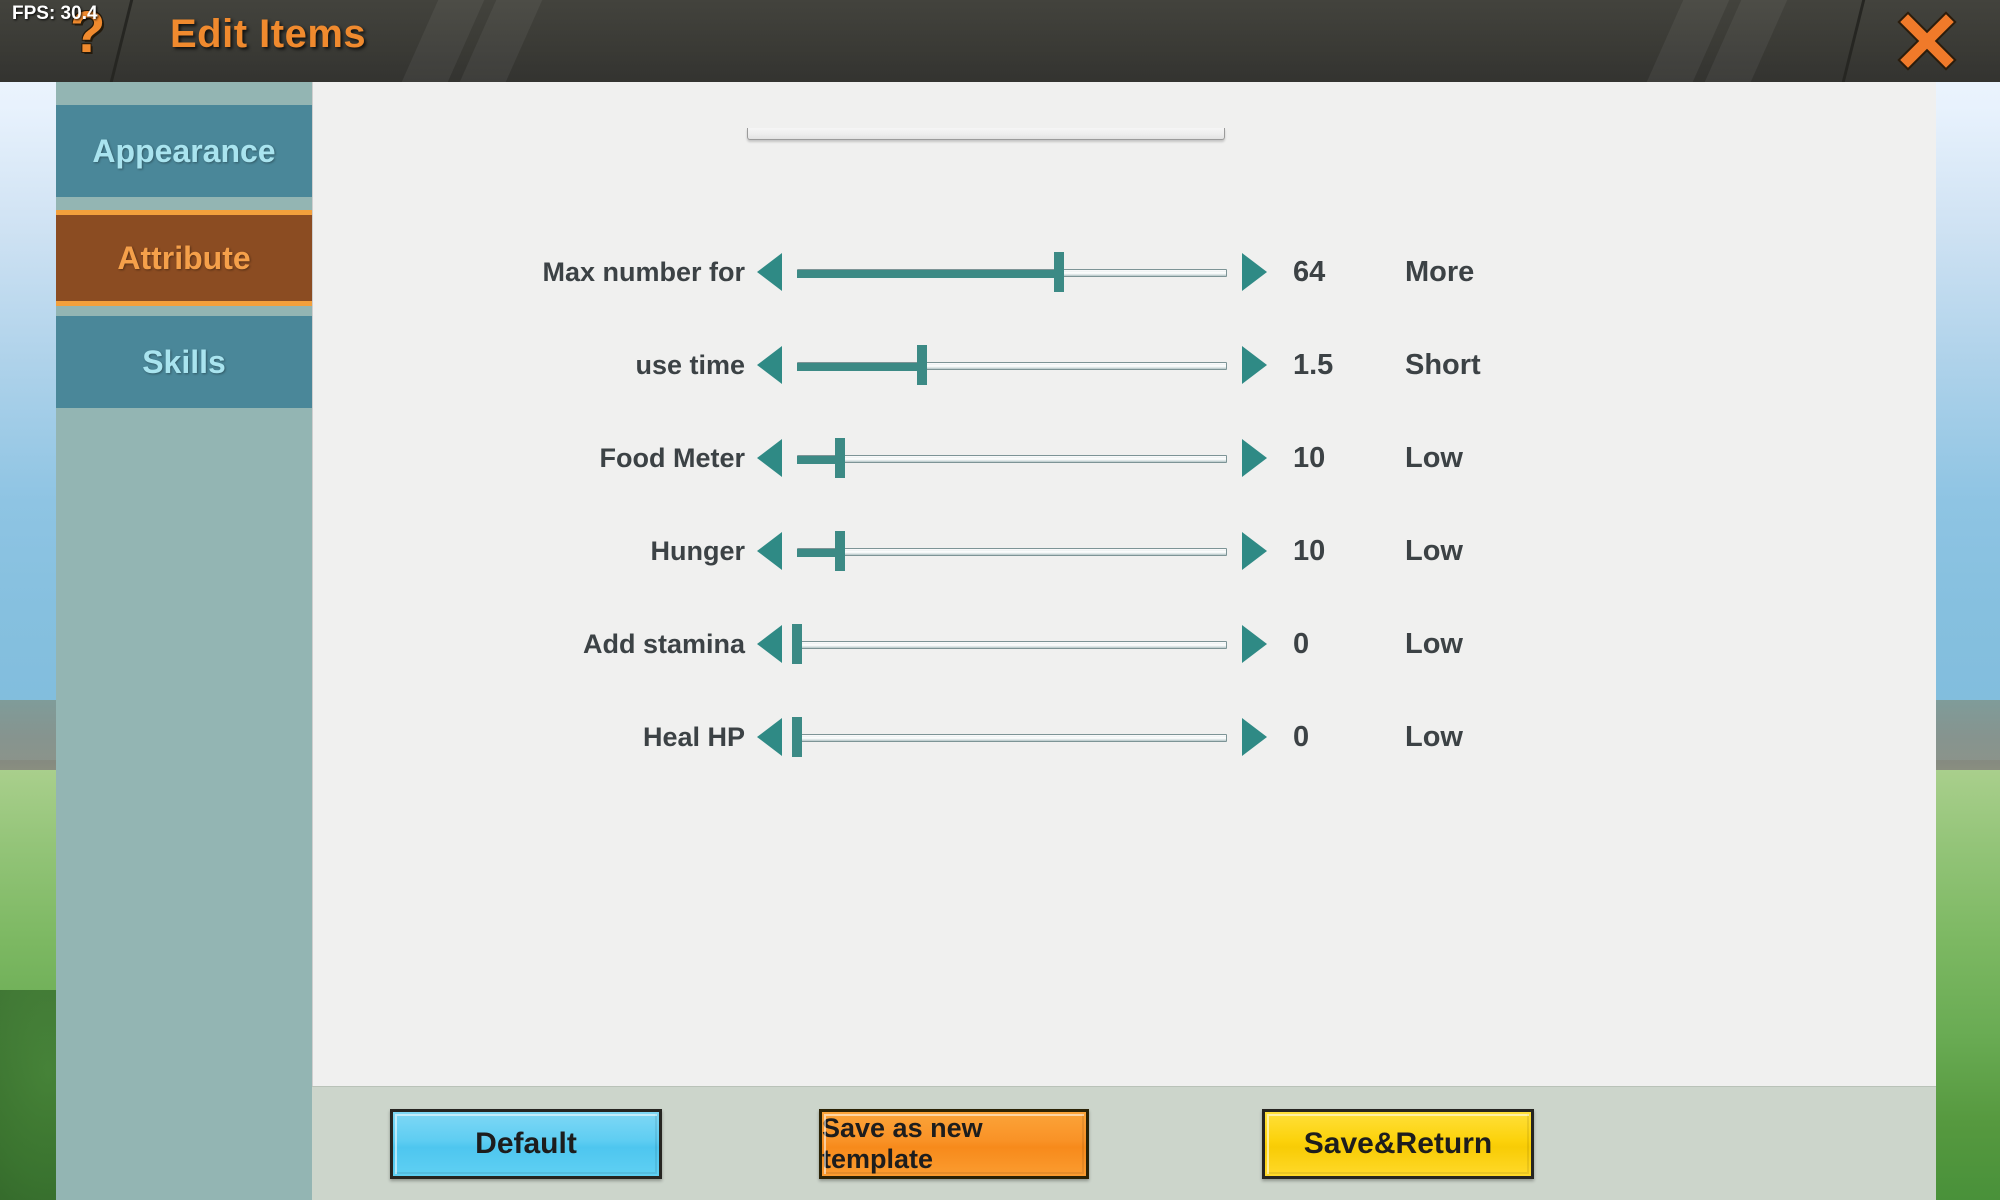 This screenshot has height=1200, width=2000. I want to click on attribute-row: Max number for 64 More, so click(1125, 272).